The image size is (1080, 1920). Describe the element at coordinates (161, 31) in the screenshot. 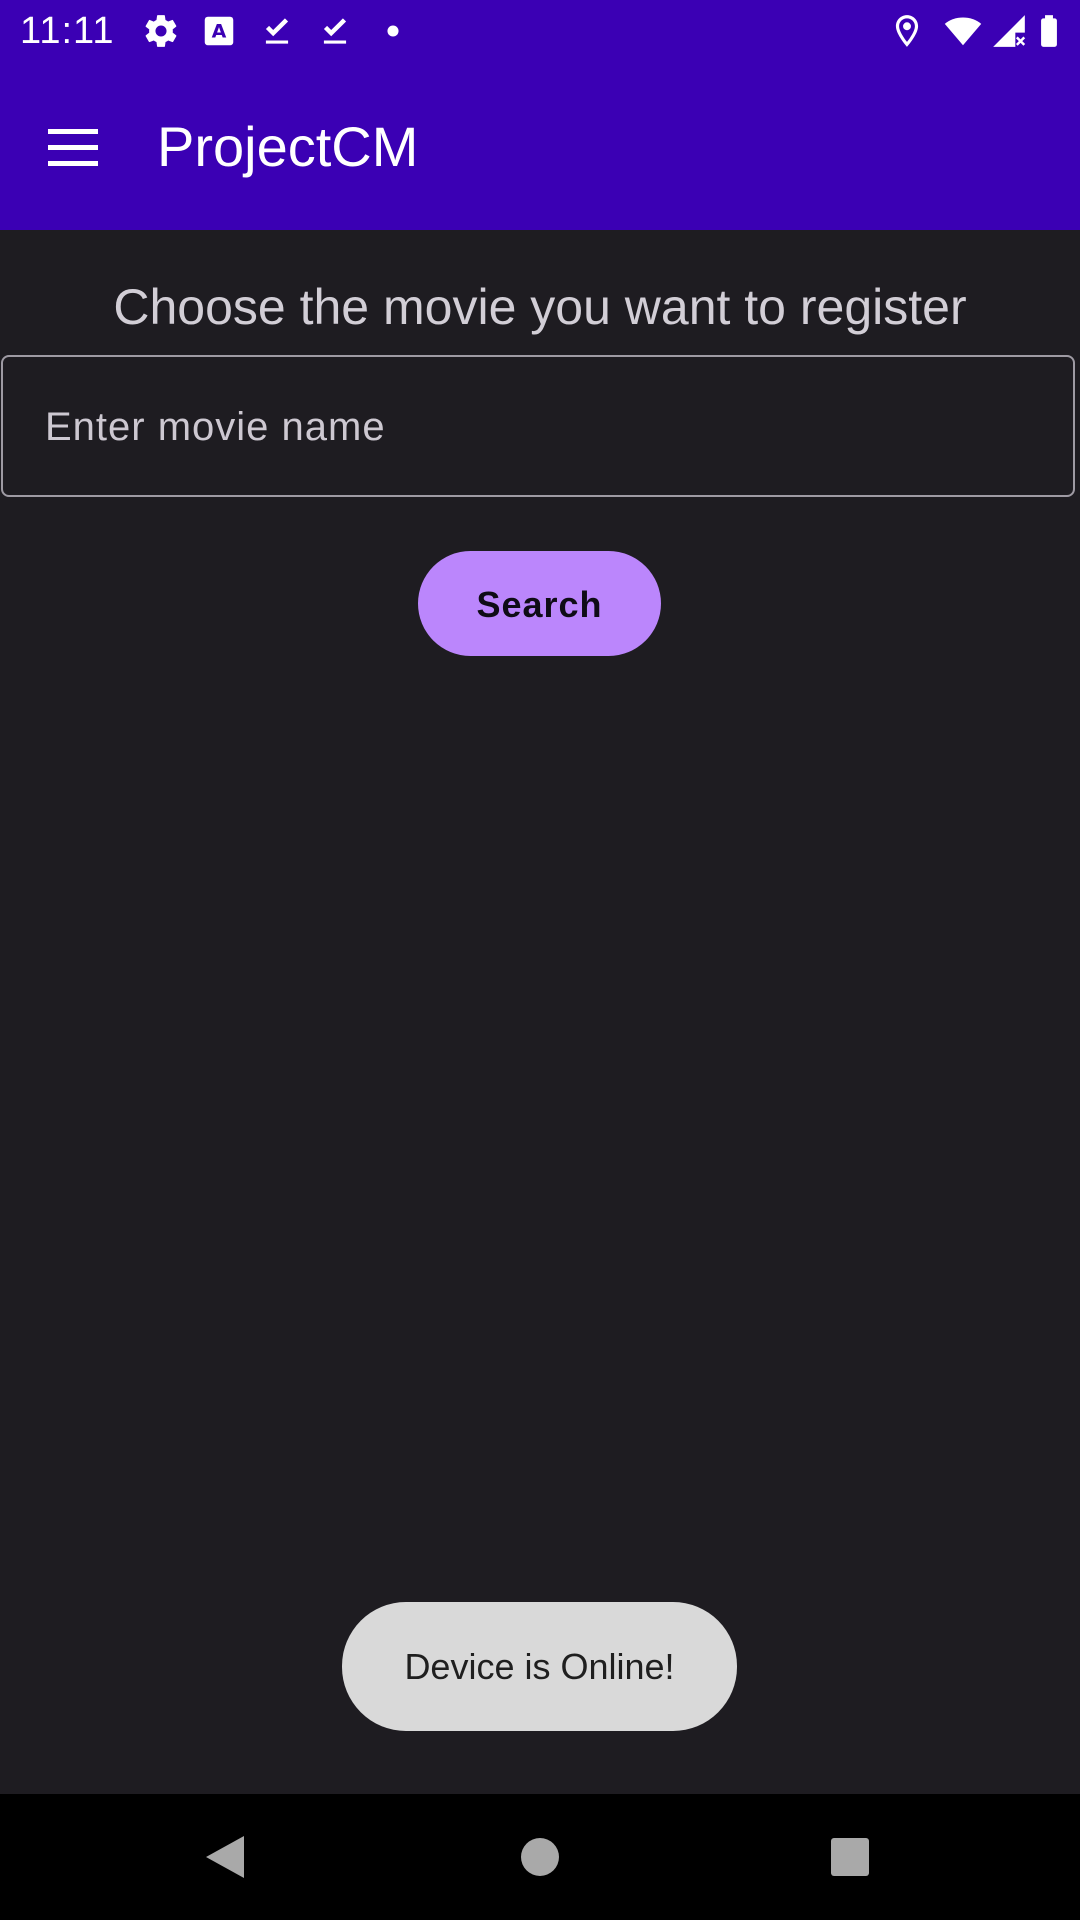

I see `settings-icon` at that location.